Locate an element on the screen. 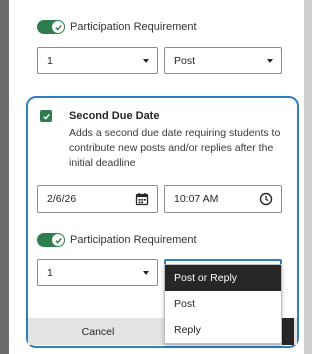  dropdown-option-post: Post is located at coordinates (223, 304).